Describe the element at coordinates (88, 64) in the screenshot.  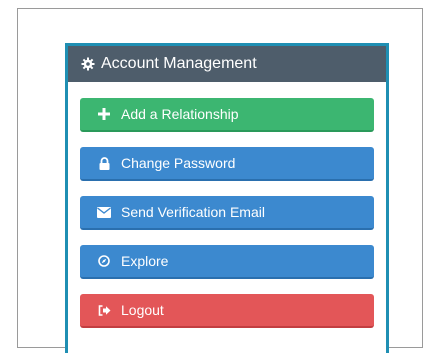
I see `gear-icon` at that location.